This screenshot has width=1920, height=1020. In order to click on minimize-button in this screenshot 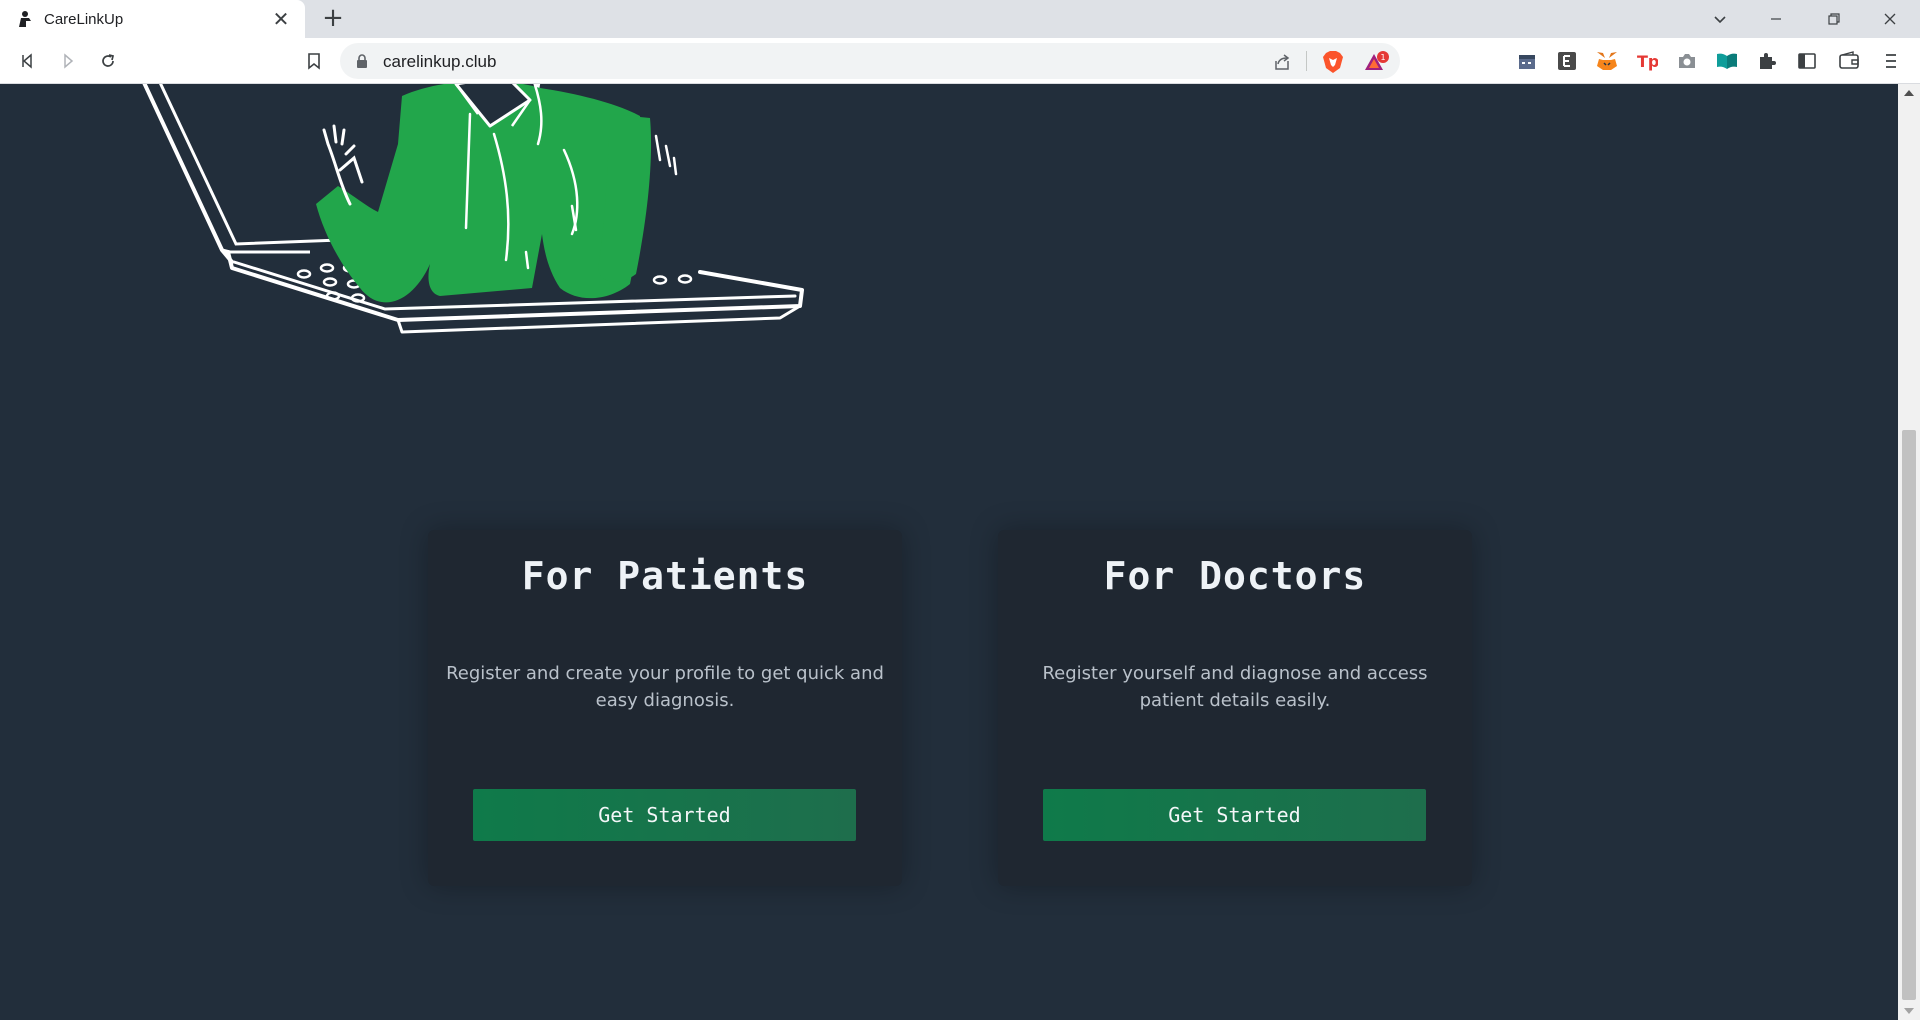, I will do `click(1776, 19)`.